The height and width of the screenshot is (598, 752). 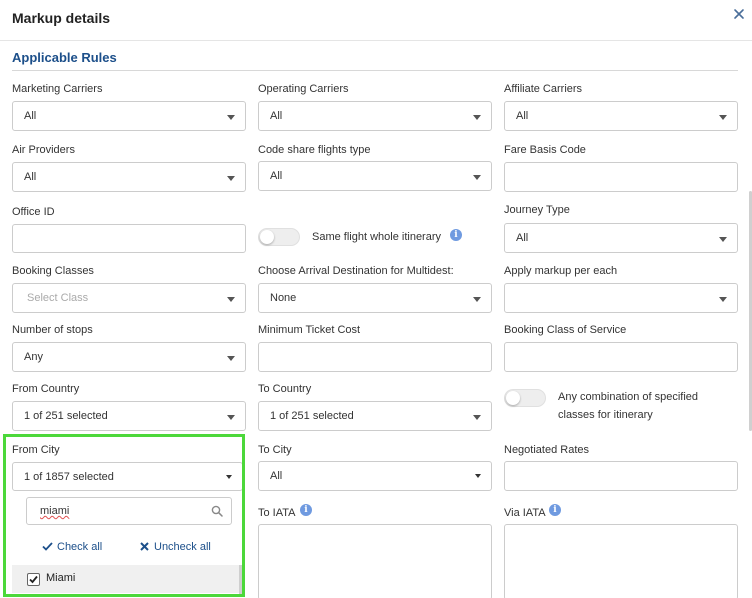 I want to click on via-iata-textarea, so click(x=621, y=561).